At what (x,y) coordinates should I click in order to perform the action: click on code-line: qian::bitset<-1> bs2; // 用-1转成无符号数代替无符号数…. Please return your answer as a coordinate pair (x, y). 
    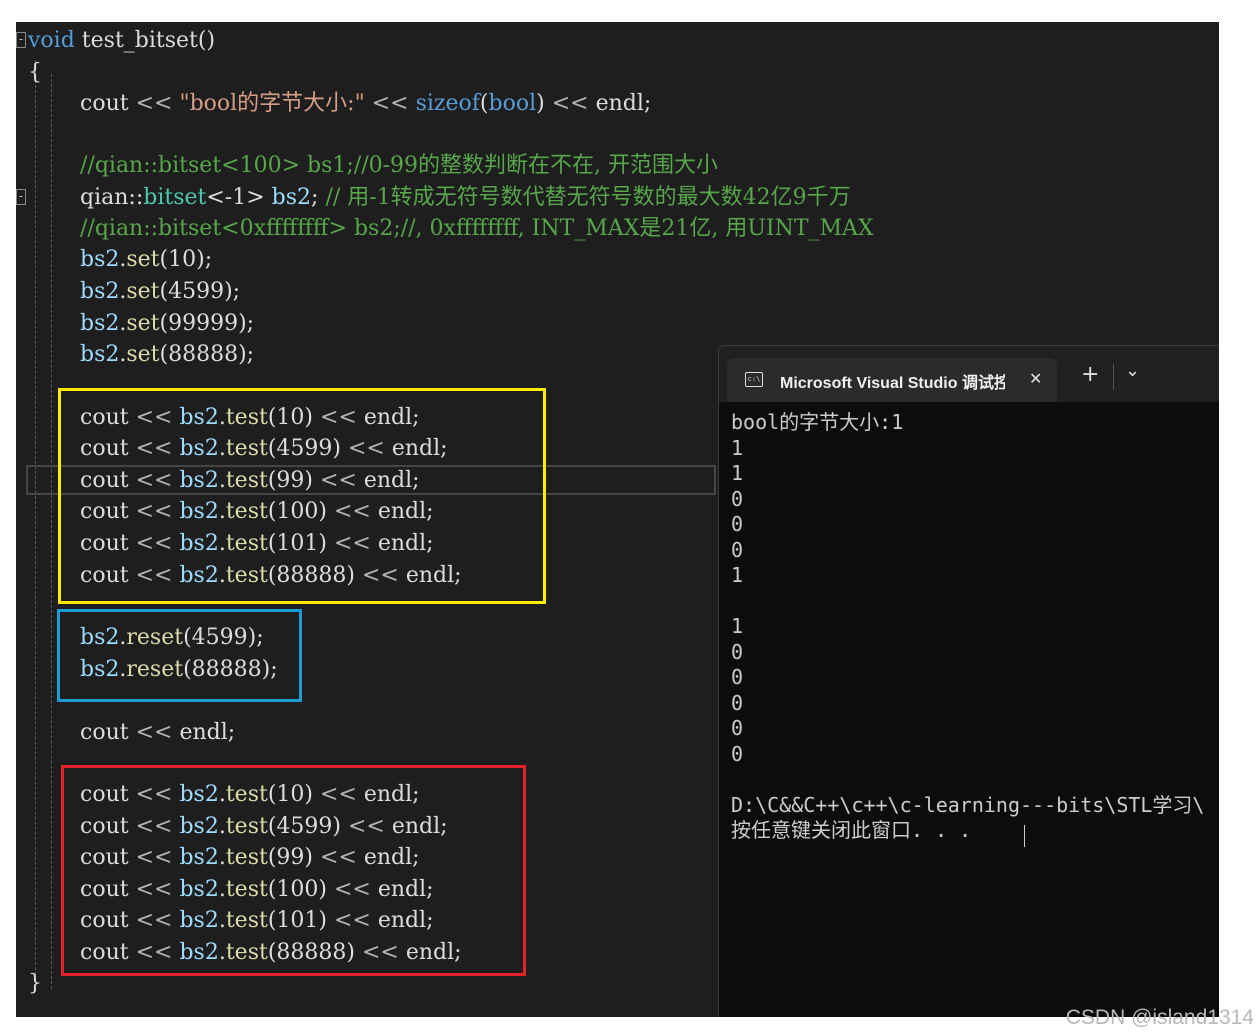
    Looking at the image, I should click on (465, 198).